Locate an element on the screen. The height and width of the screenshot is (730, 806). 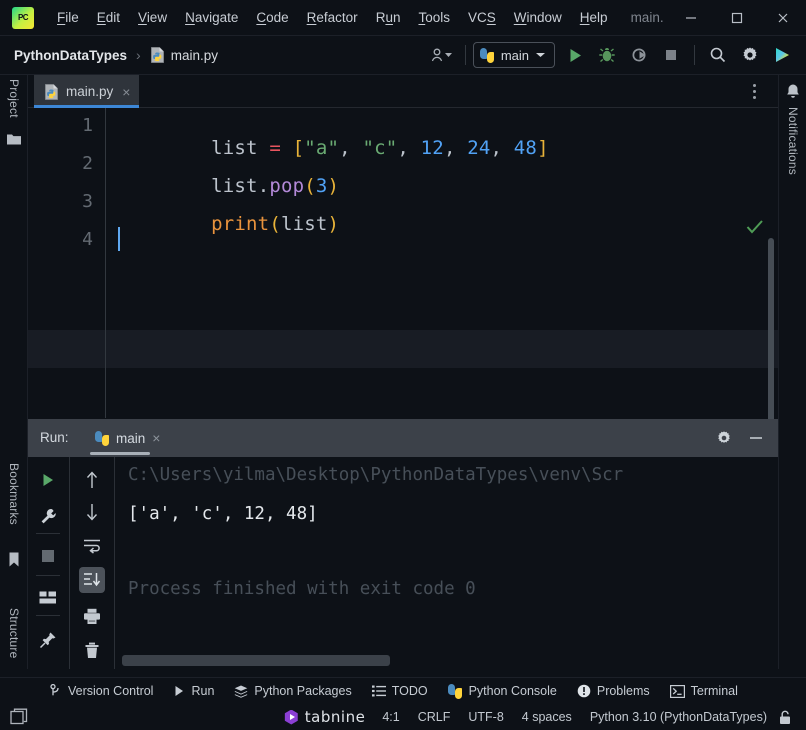
arrow-up-icon is located at coordinates (92, 480).